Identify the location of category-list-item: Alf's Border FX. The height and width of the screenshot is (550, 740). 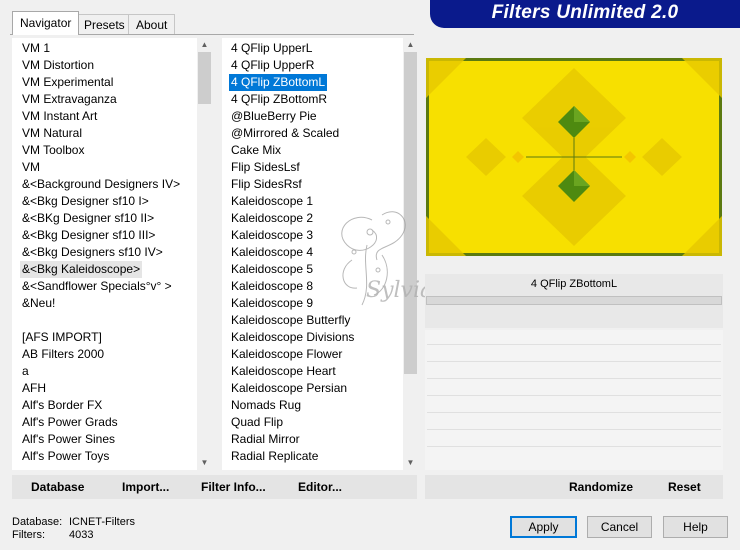
(110, 405).